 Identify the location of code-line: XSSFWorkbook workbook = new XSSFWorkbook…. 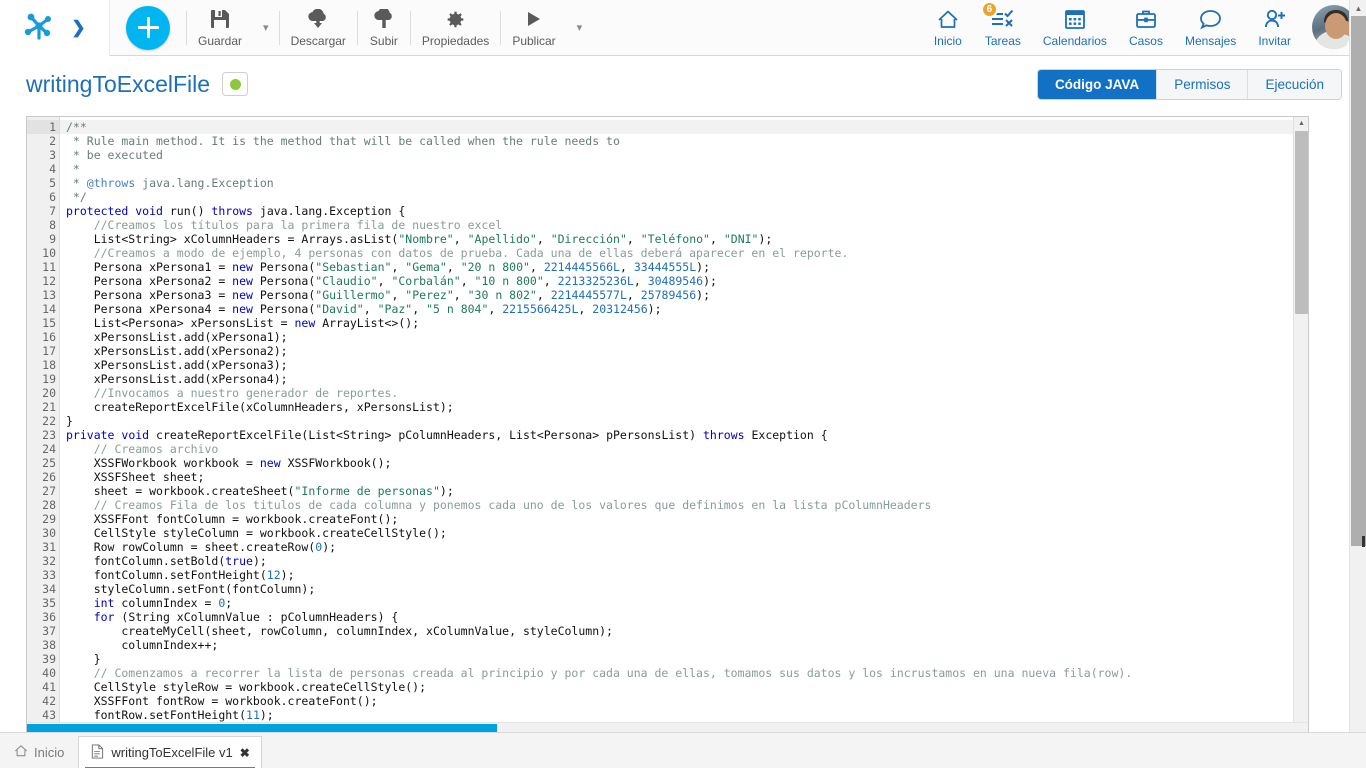
(684, 463).